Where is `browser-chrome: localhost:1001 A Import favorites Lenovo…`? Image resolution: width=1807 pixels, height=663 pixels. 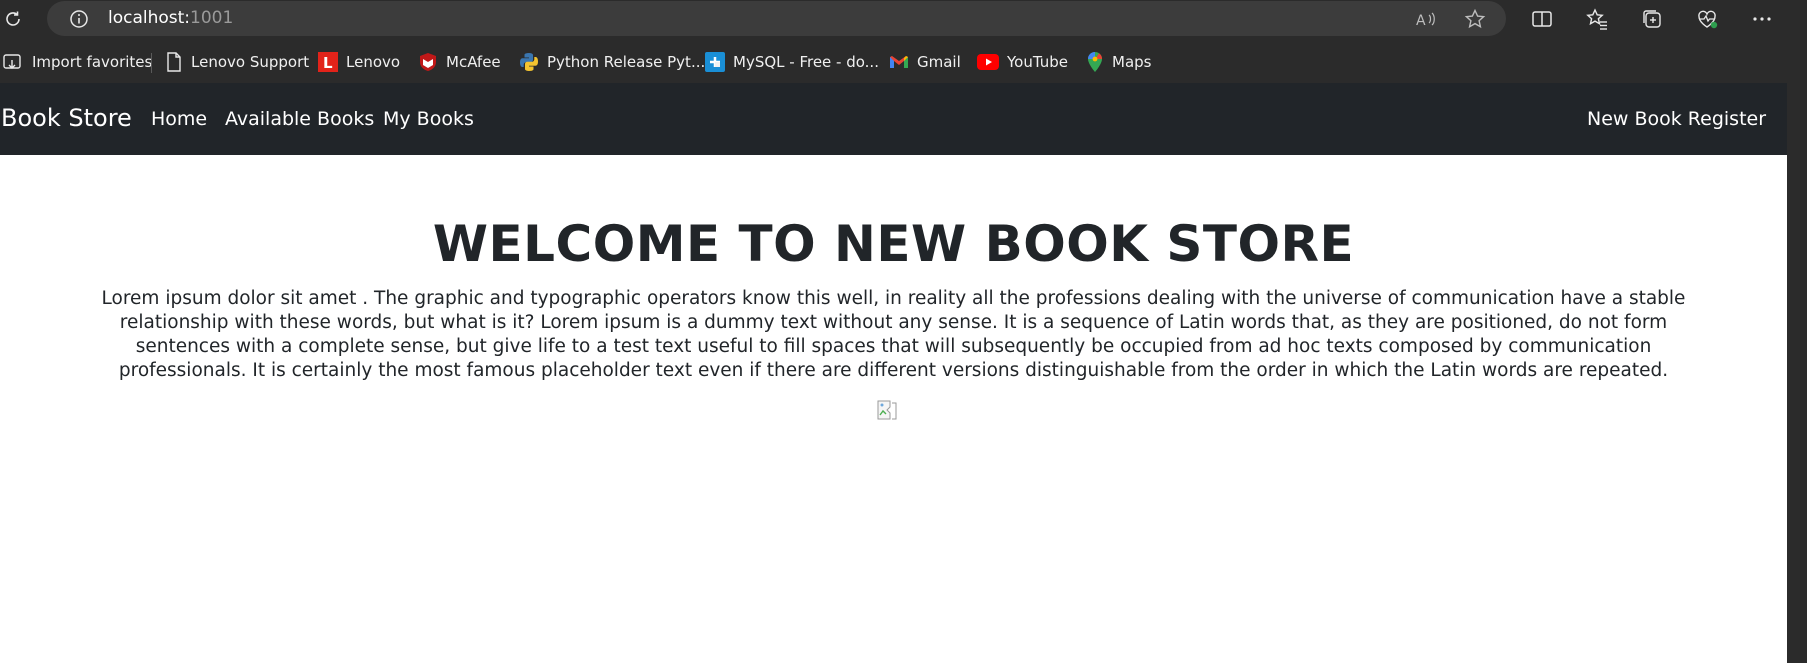 browser-chrome: localhost:1001 A Import favorites Lenovo… is located at coordinates (903, 41).